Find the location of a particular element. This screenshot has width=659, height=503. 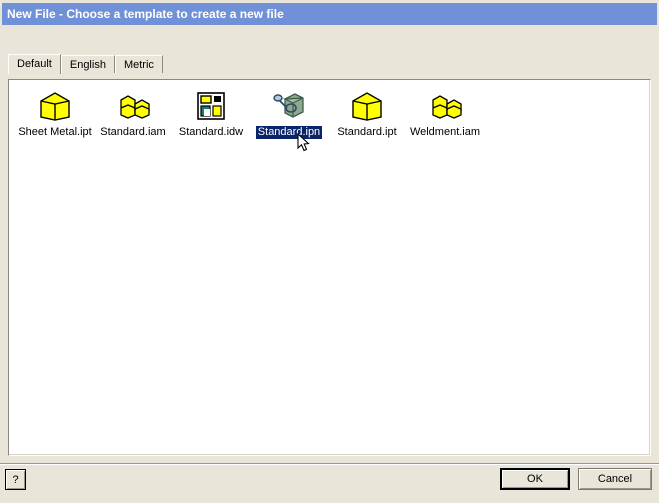

ok-button: OK is located at coordinates (535, 479).